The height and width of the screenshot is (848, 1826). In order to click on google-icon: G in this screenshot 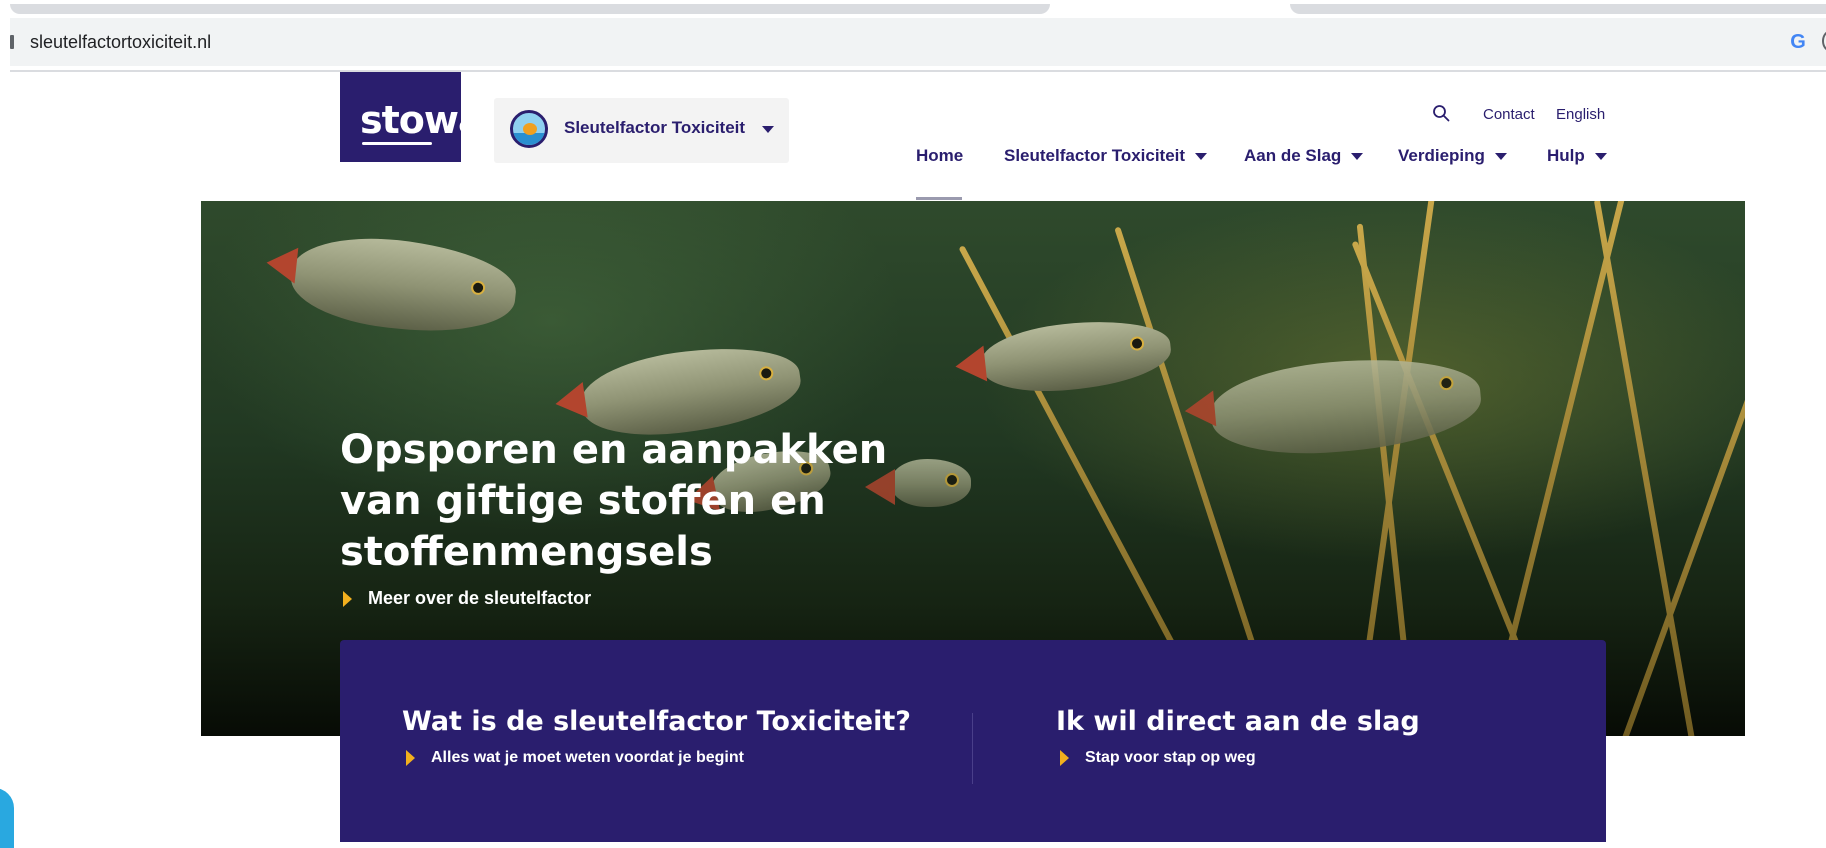, I will do `click(1798, 42)`.